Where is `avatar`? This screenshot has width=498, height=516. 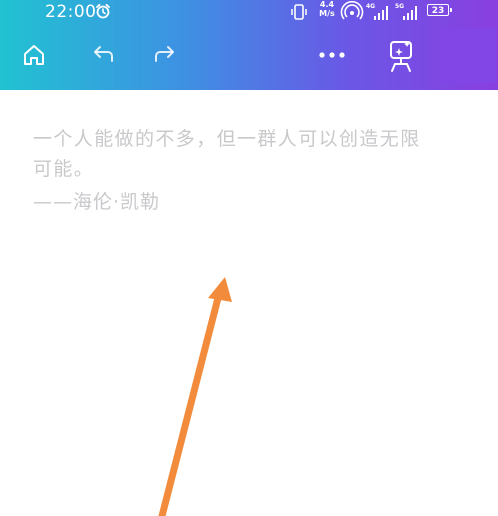 avatar is located at coordinates (468, 55).